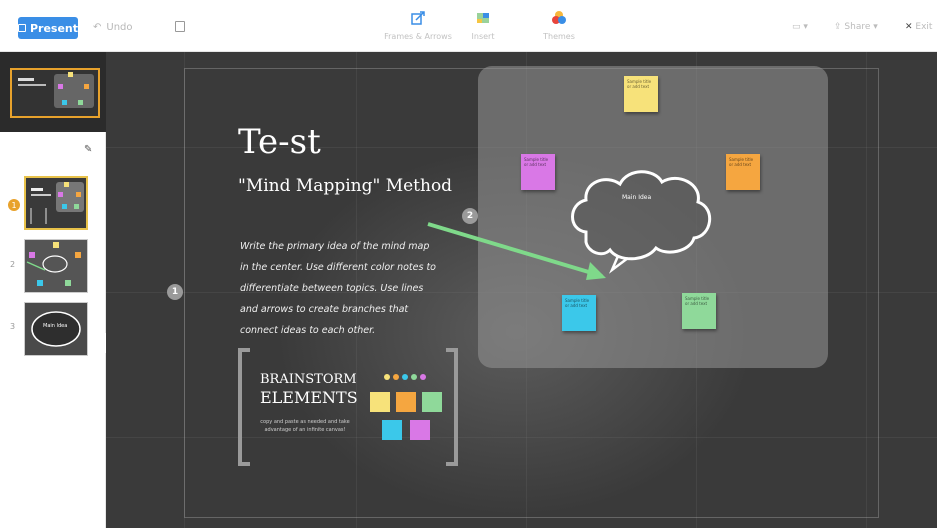 The width and height of the screenshot is (937, 528). I want to click on left-bracket, so click(244, 407).